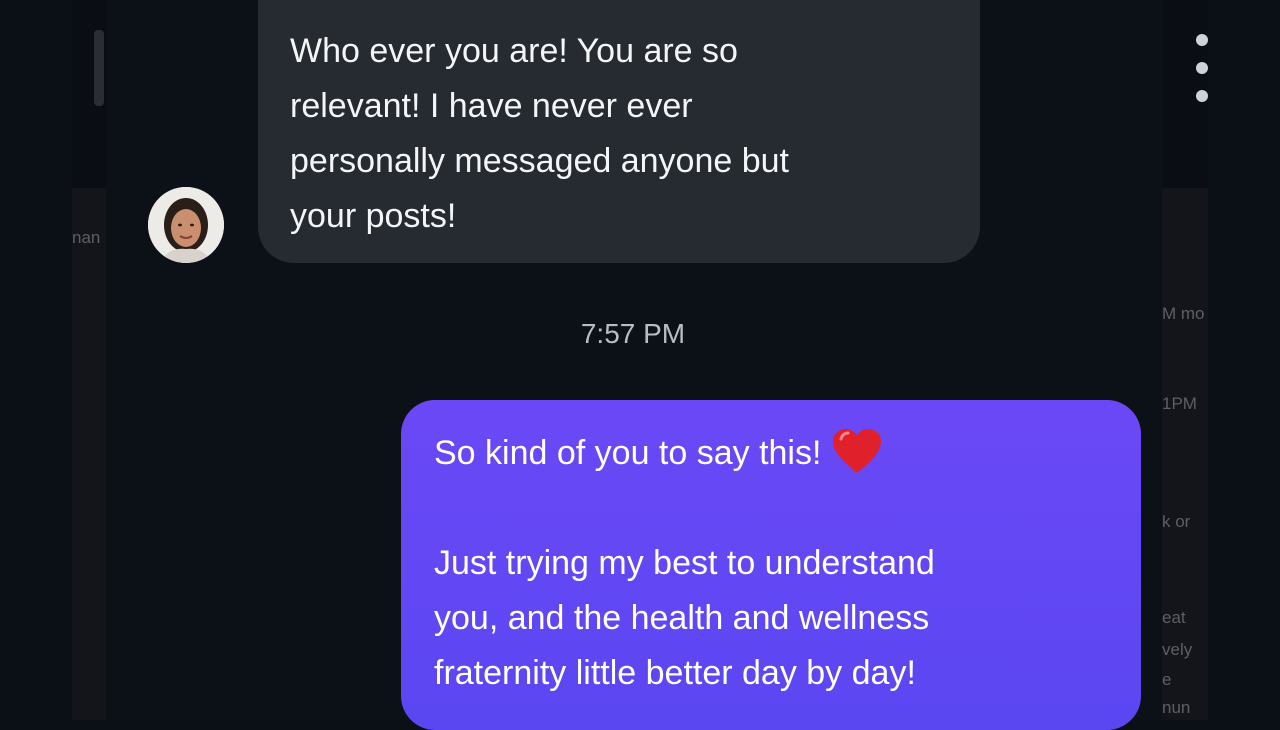 This screenshot has width=1280, height=730. I want to click on background-left-panel, so click(89, 454).